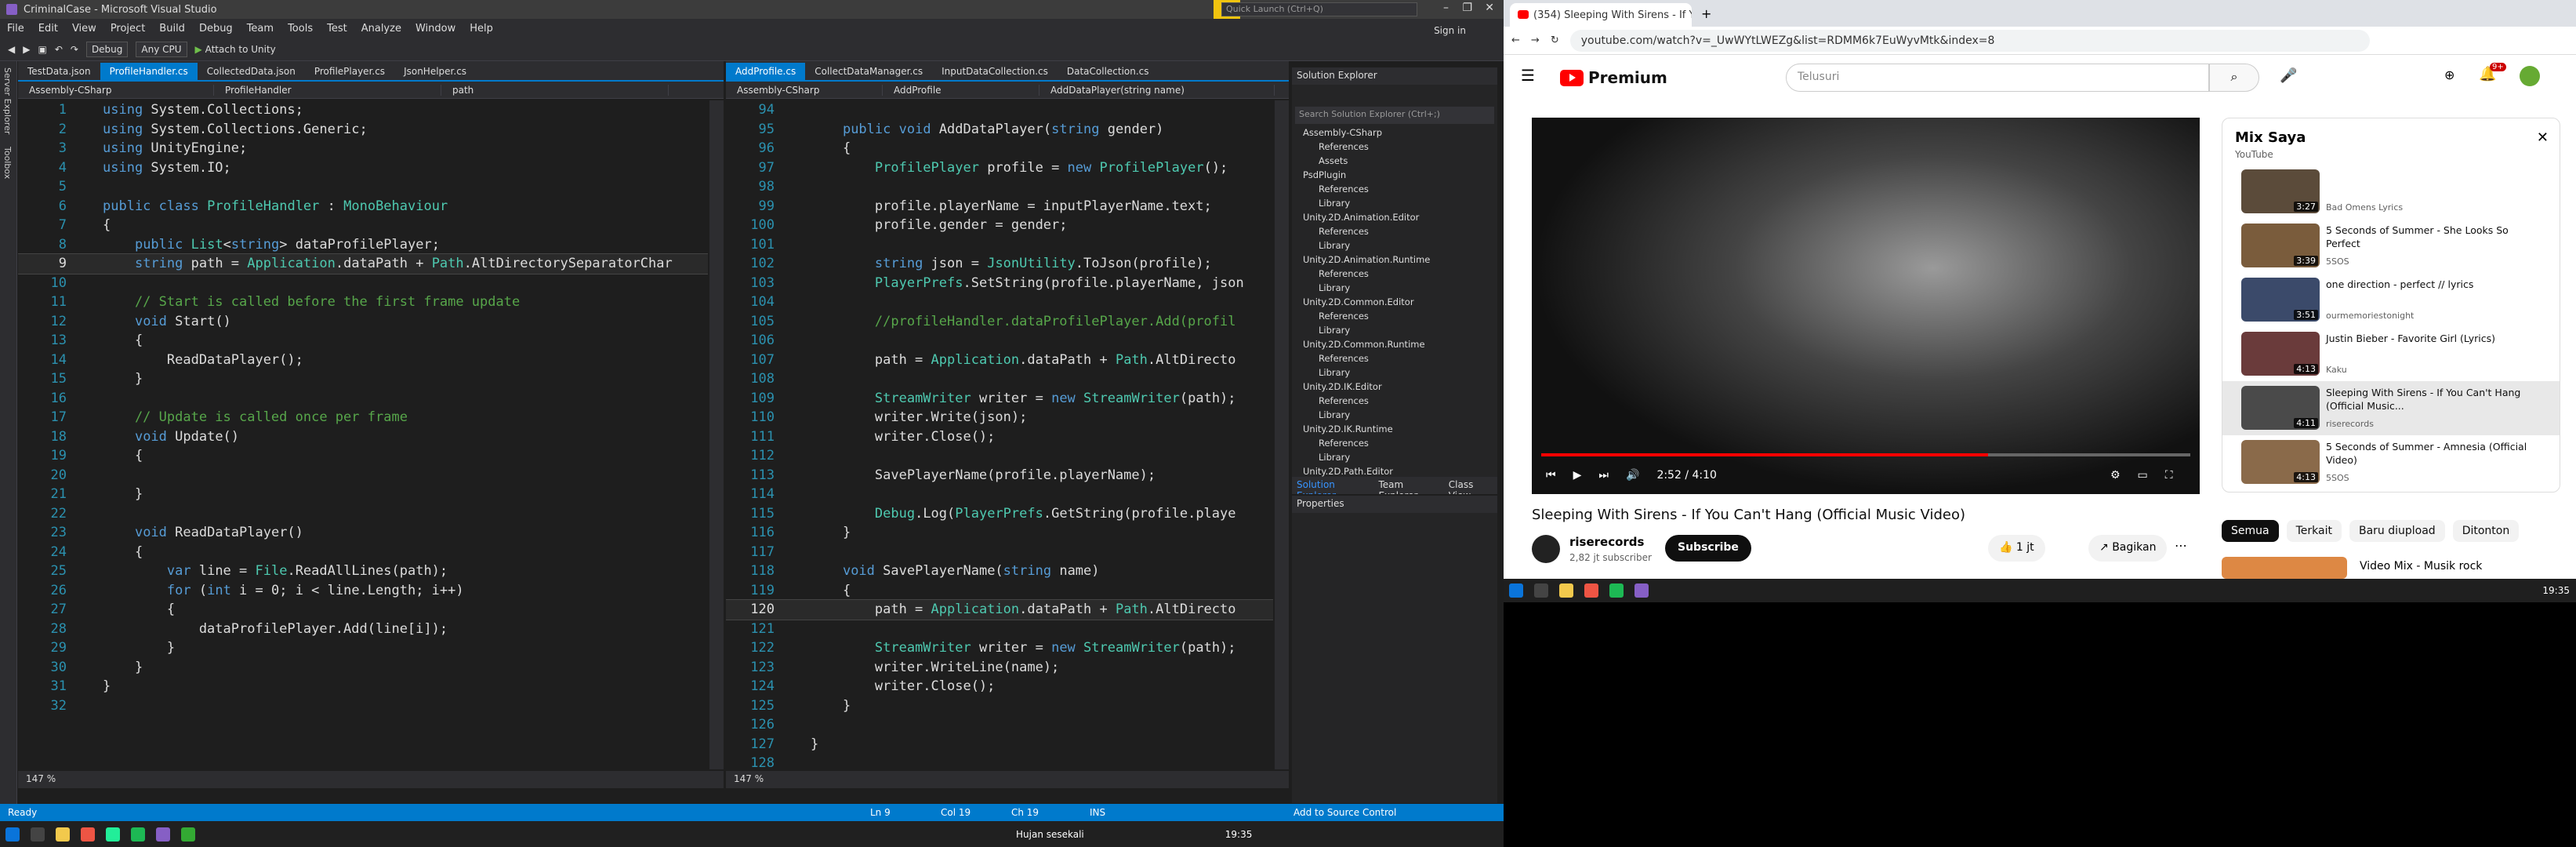  I want to click on back-icon: ◀, so click(12, 49).